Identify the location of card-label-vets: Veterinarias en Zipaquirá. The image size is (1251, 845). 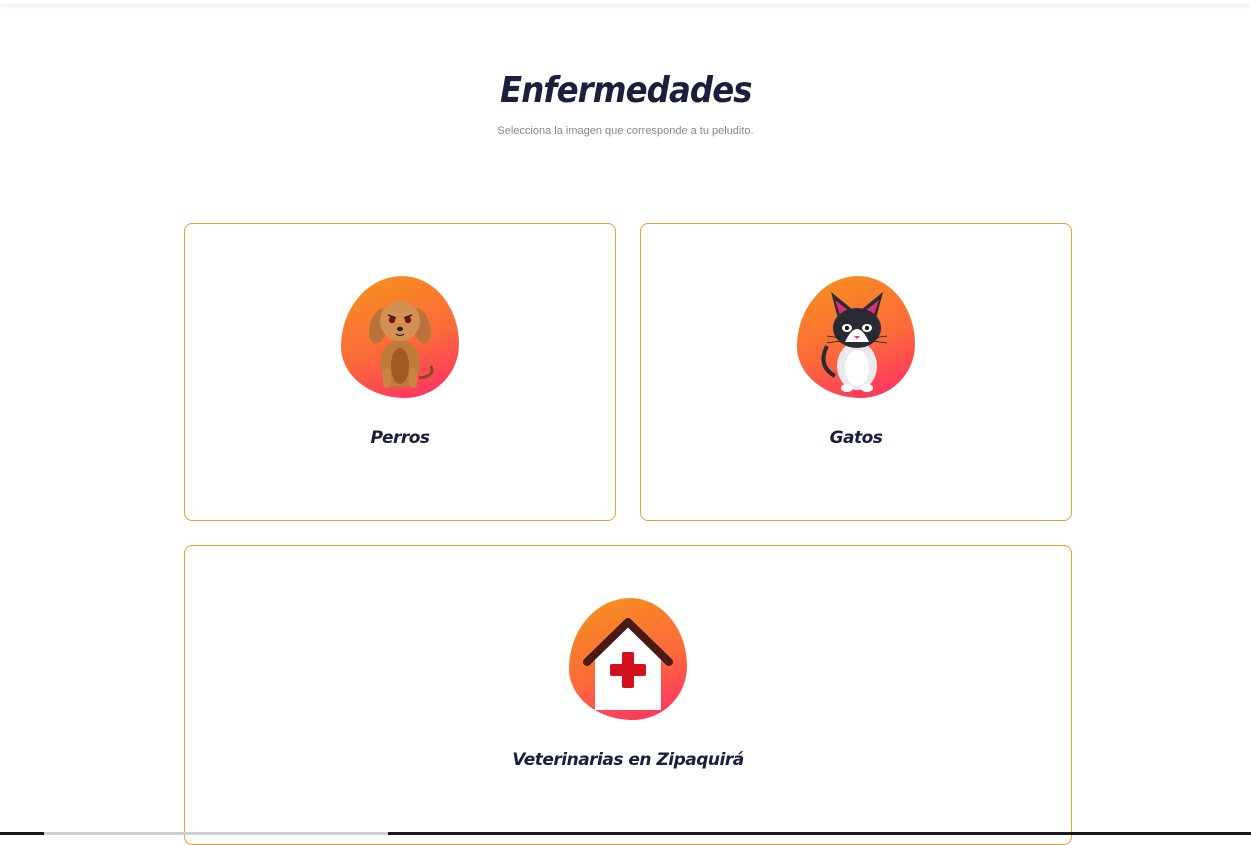
(628, 760).